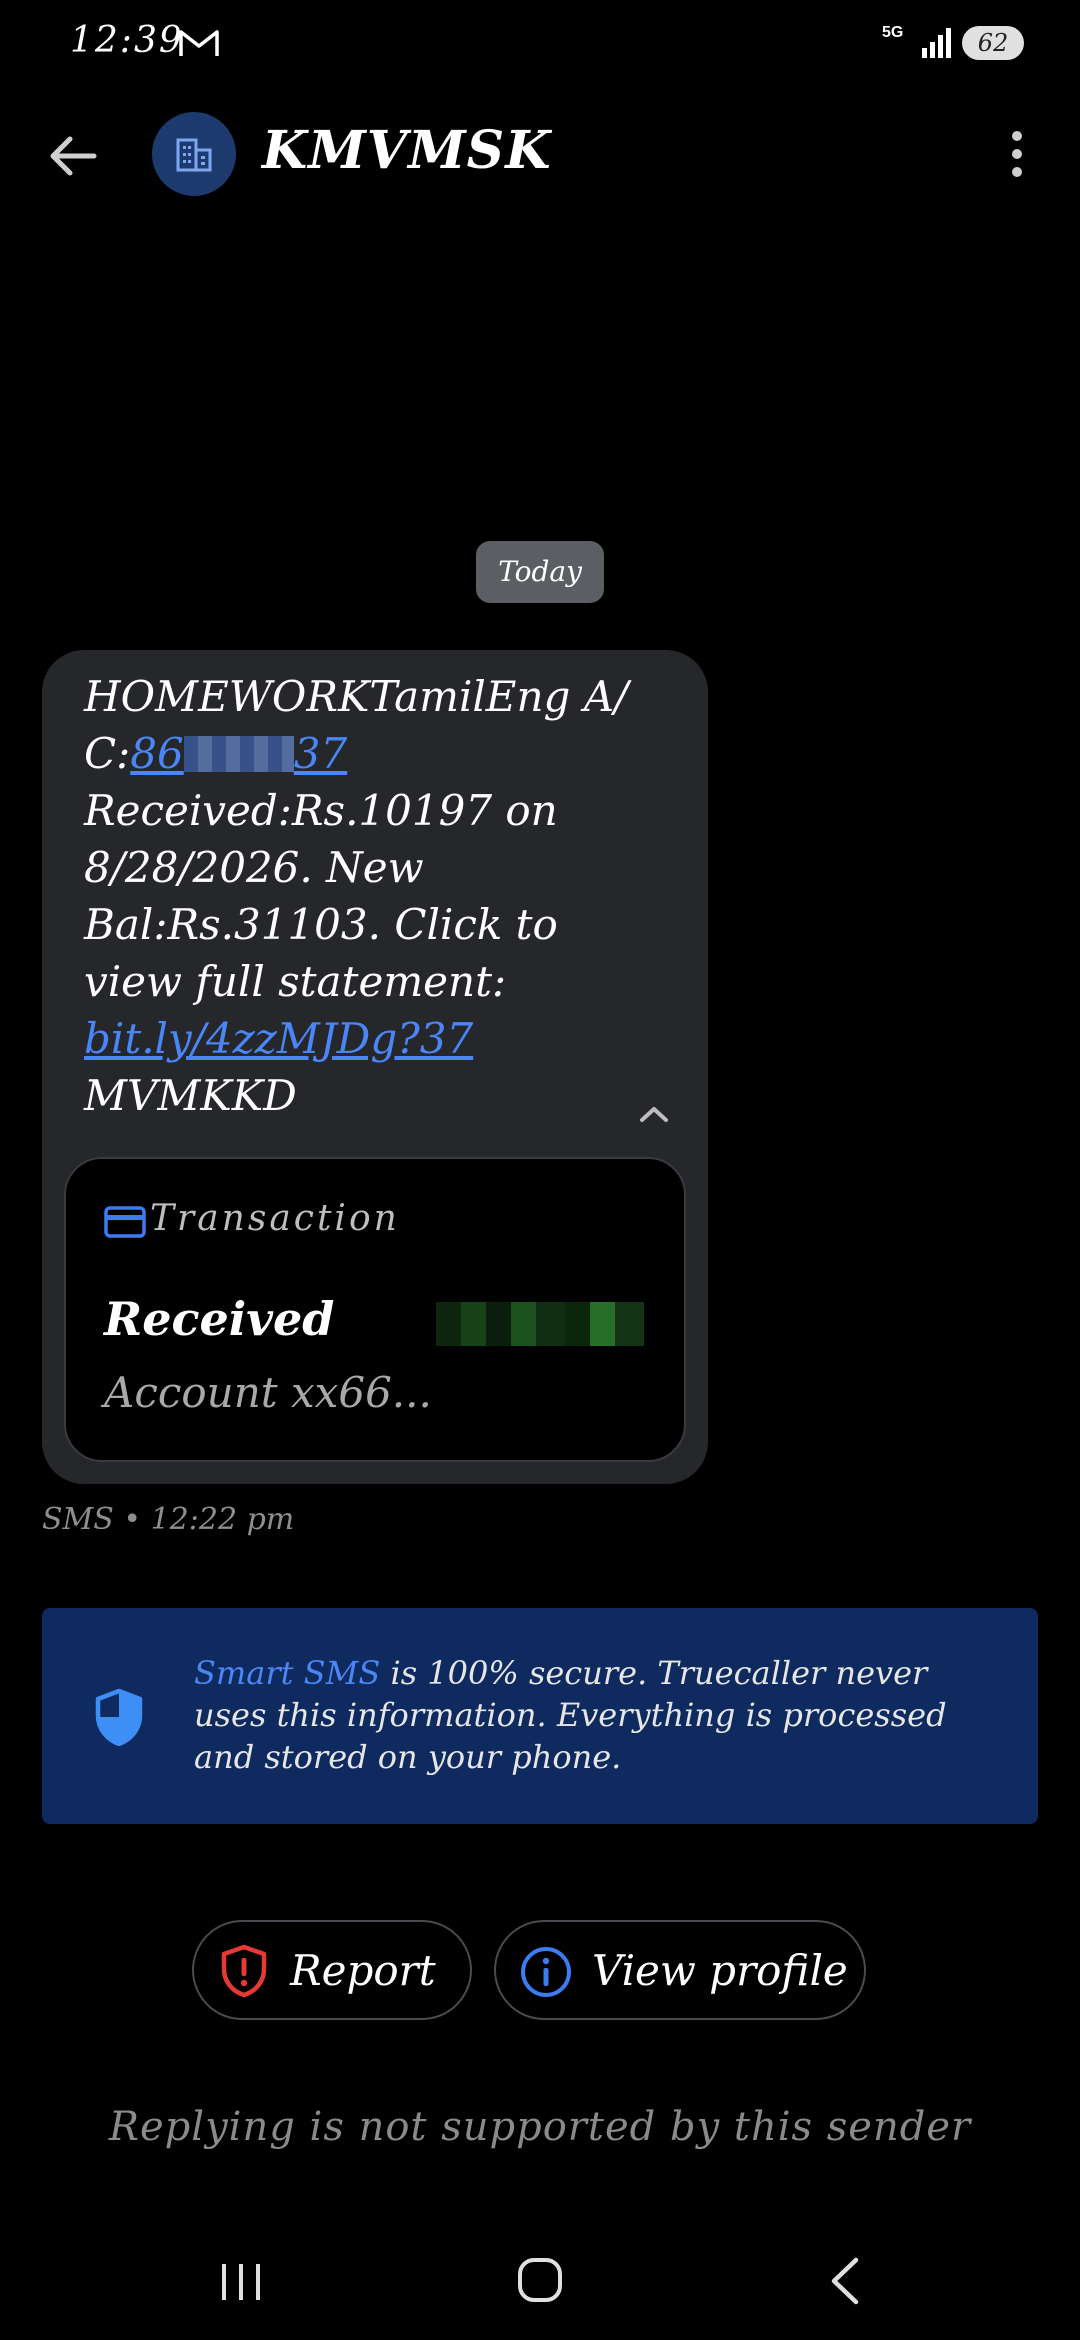 This screenshot has height=2340, width=1080. I want to click on message-meta: SMS • 12:22 pm, so click(168, 1519).